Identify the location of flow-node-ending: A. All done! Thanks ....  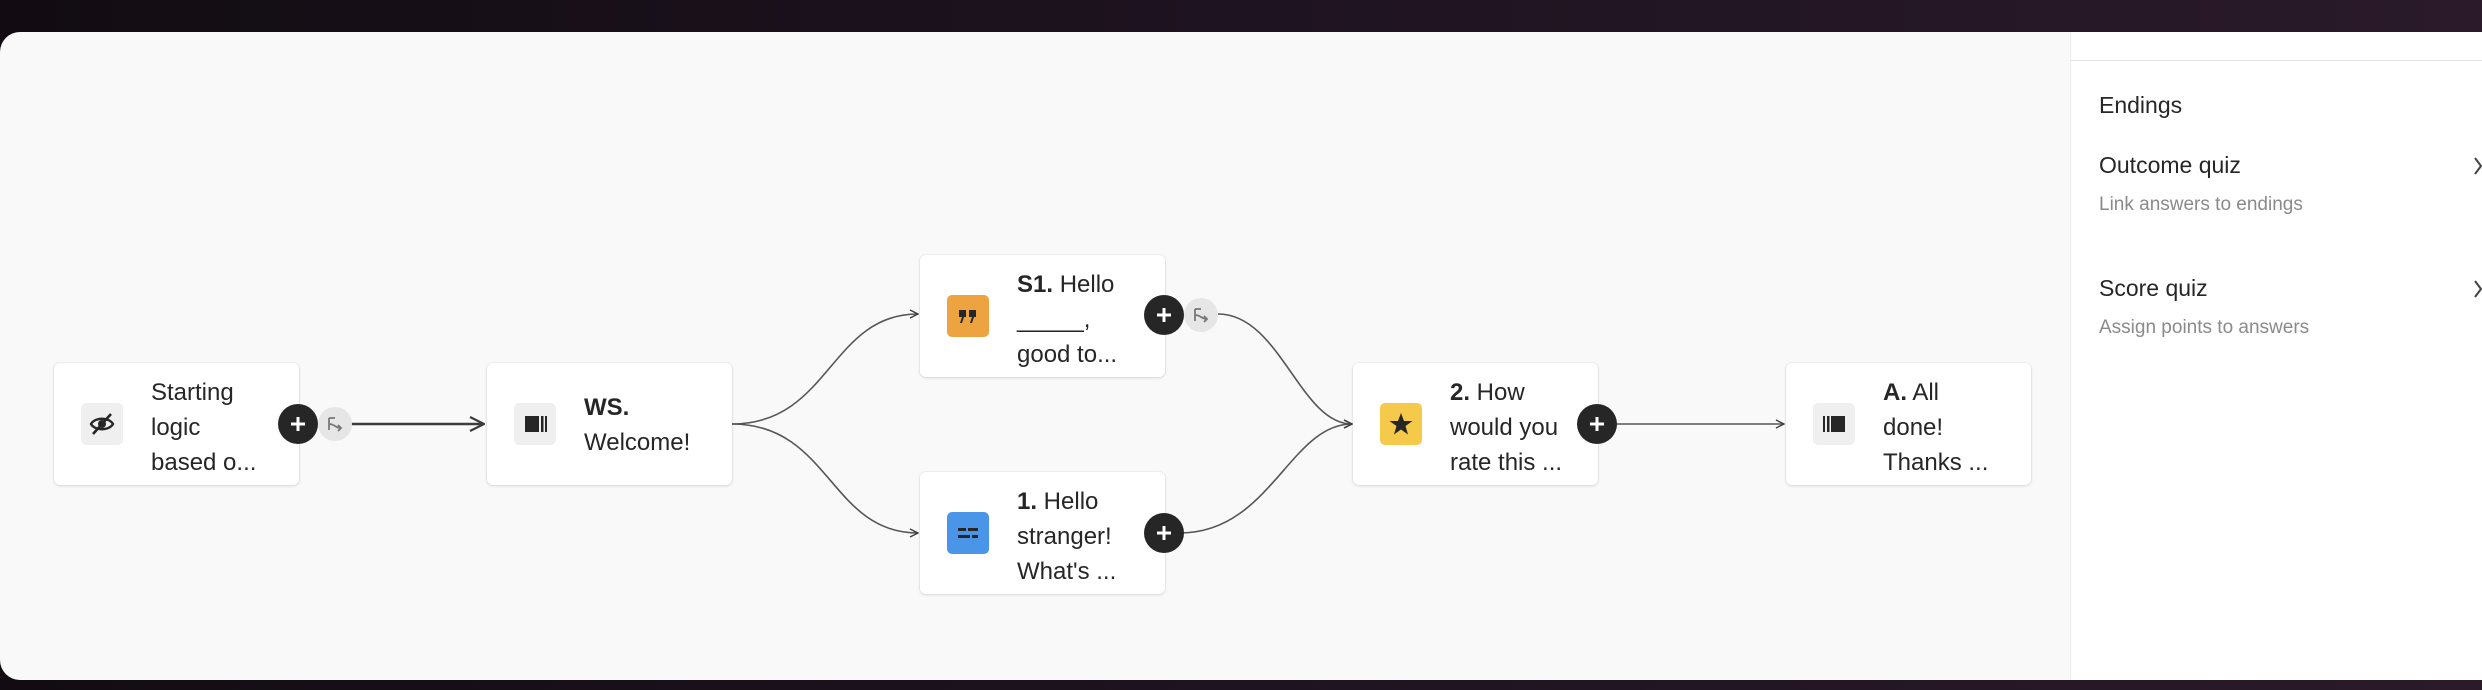
(1908, 424).